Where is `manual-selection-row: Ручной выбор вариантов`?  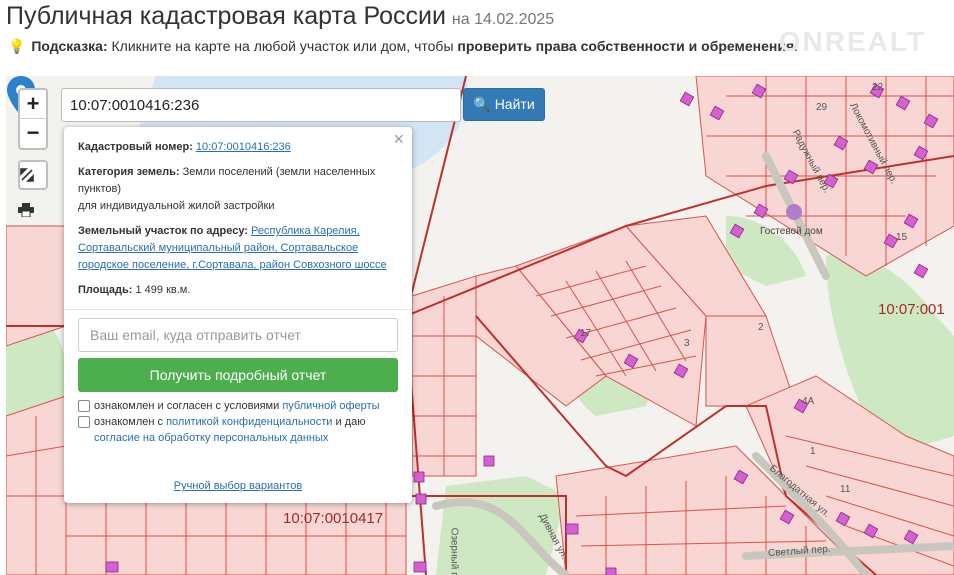 manual-selection-row: Ручной выбор вариантов is located at coordinates (238, 486).